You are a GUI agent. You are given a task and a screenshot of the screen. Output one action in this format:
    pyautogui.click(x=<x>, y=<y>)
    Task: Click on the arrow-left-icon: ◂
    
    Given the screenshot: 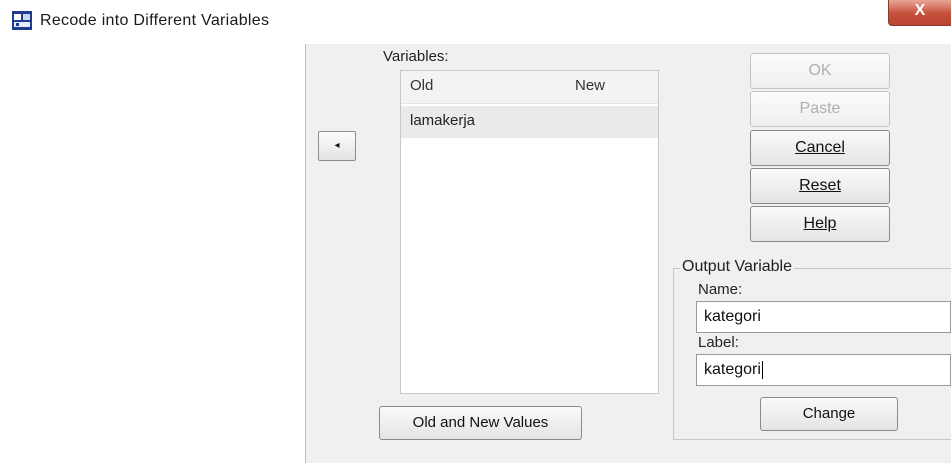 What is the action you would take?
    pyautogui.click(x=337, y=145)
    